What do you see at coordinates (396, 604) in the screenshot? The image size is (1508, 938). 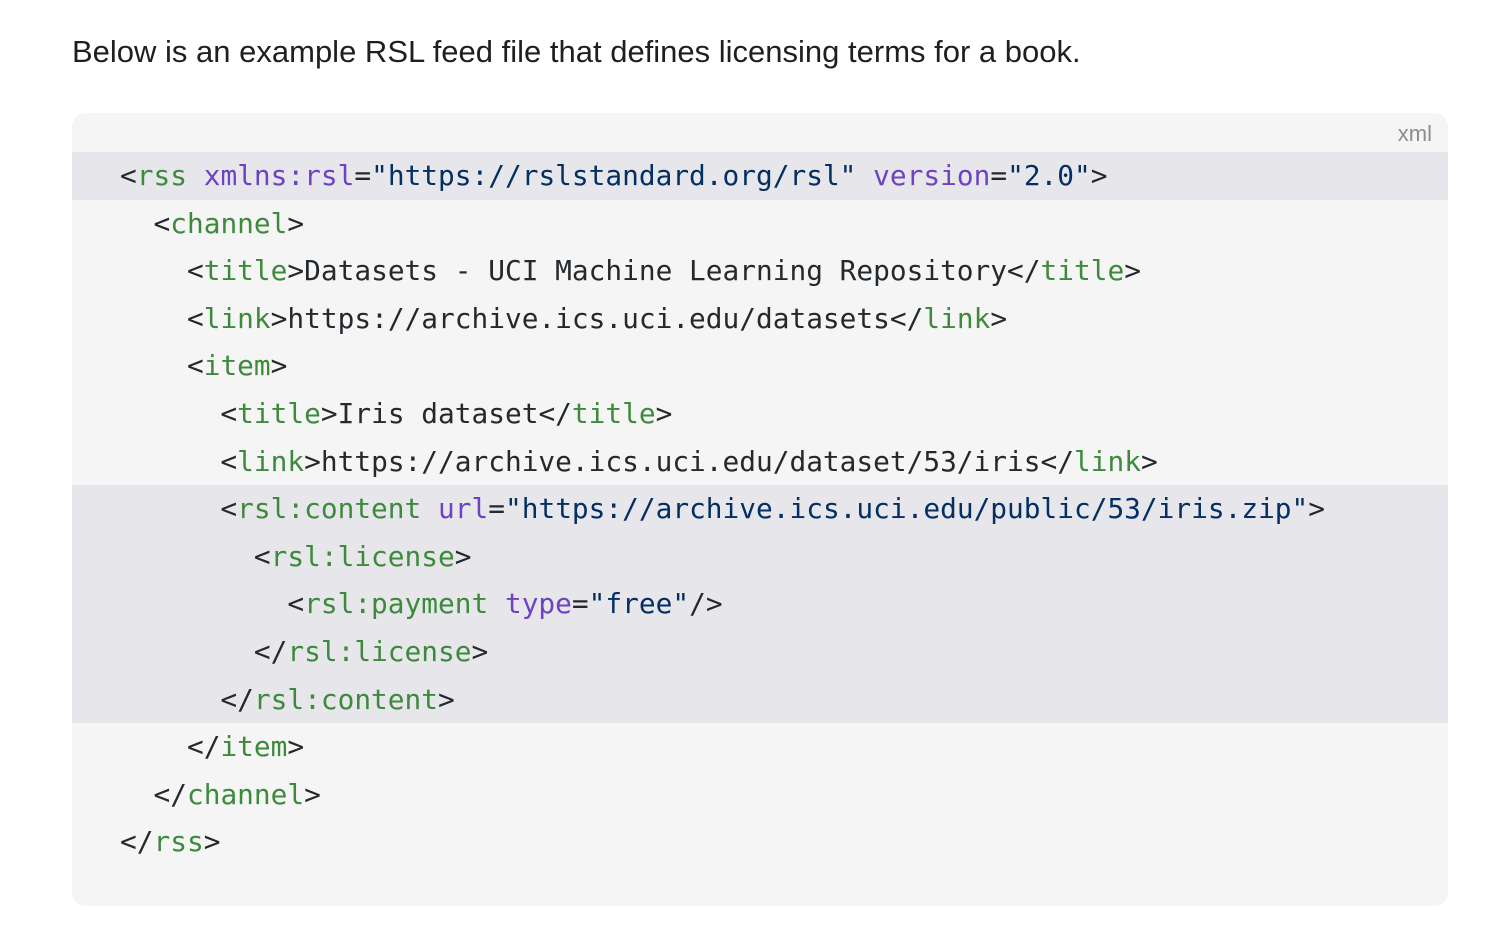 I see `xml-tag-name: rsl:payment` at bounding box center [396, 604].